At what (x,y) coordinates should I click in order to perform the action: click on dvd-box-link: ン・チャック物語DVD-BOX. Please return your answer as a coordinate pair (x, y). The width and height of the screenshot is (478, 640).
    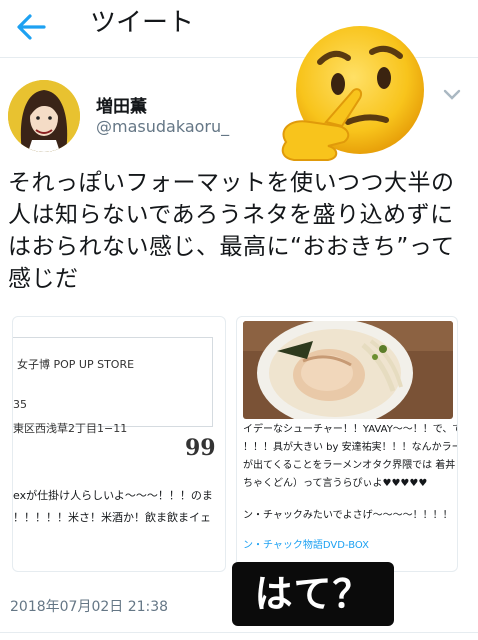
    Looking at the image, I should click on (350, 546).